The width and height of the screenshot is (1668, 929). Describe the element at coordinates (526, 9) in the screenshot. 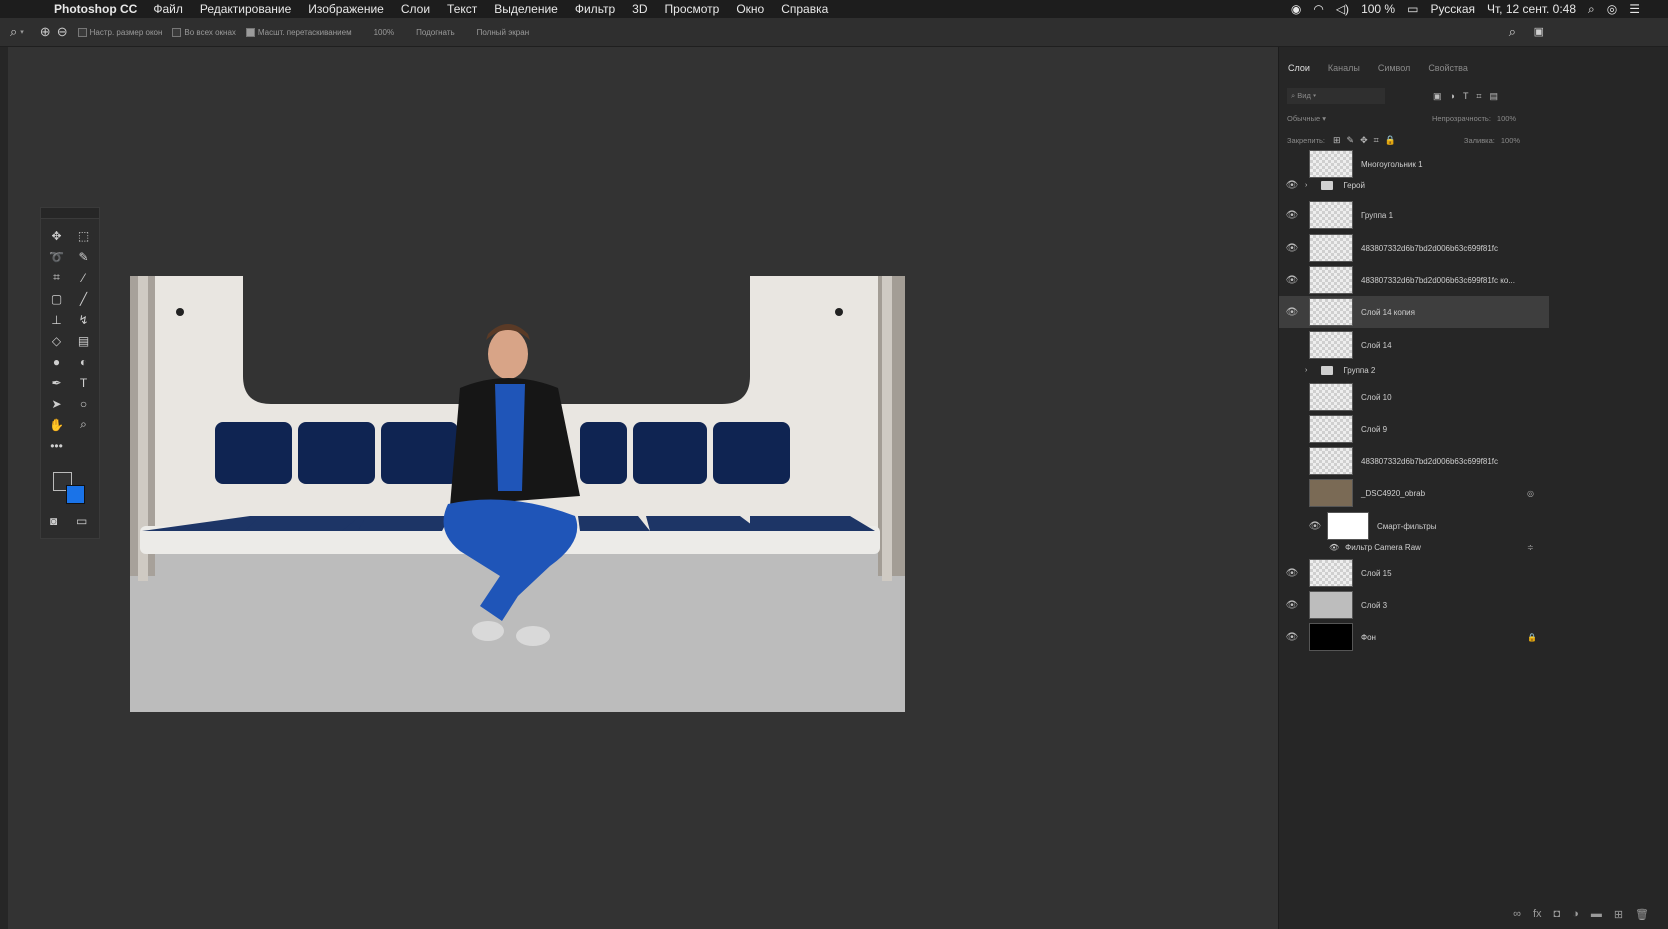

I see `menu-select: Выделение` at that location.